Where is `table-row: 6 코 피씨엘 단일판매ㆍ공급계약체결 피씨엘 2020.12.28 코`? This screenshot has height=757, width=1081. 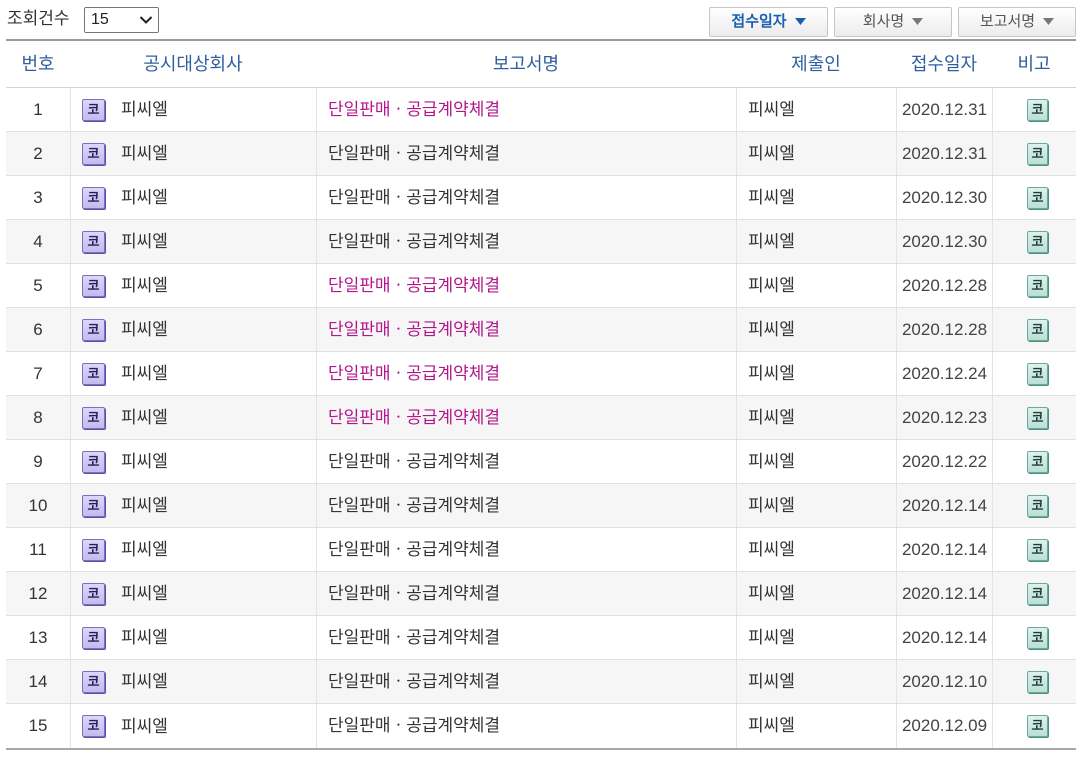
table-row: 6 코 피씨엘 단일판매ㆍ공급계약체결 피씨엘 2020.12.28 코 is located at coordinates (541, 330).